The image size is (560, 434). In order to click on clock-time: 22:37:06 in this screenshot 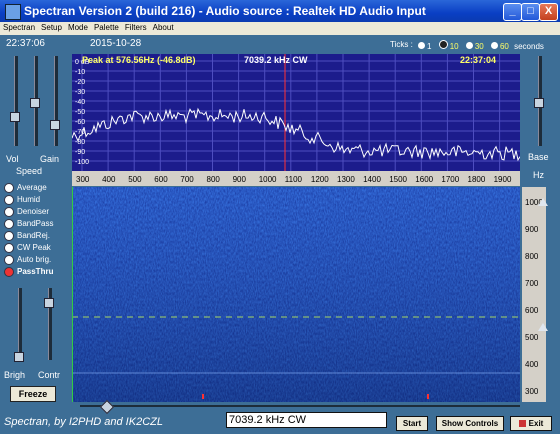, I will do `click(25, 43)`.